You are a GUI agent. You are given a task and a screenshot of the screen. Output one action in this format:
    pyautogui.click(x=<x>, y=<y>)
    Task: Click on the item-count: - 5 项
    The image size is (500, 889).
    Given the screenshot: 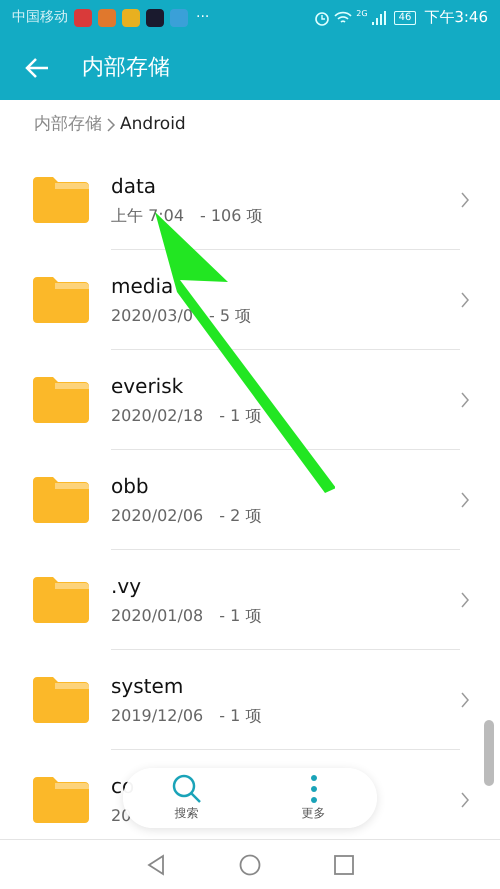 What is the action you would take?
    pyautogui.click(x=230, y=315)
    